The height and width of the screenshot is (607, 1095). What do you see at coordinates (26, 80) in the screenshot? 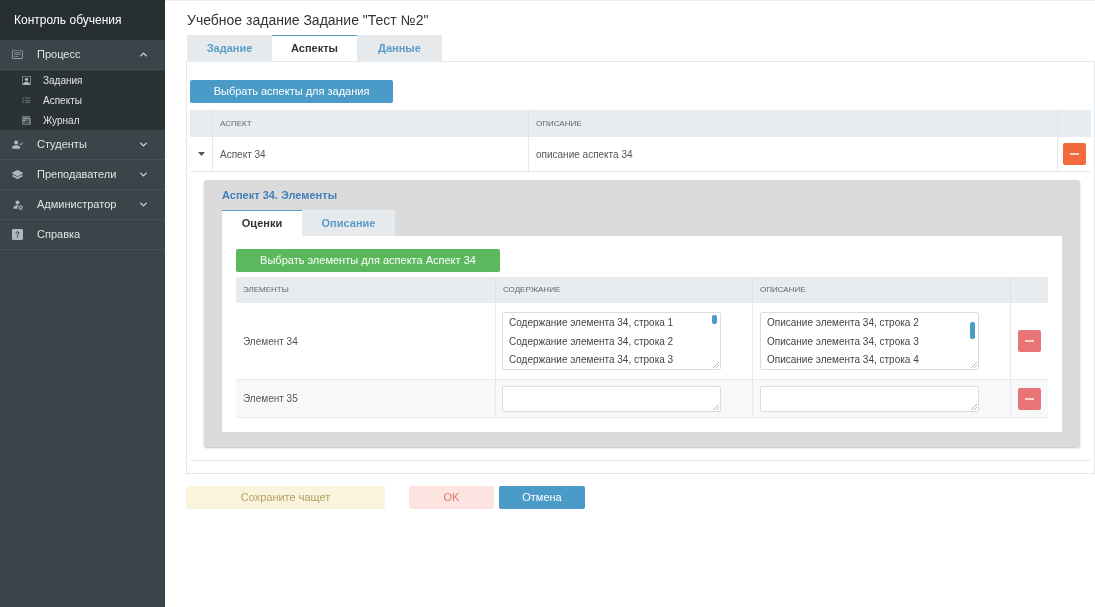
I see `contact-card-icon` at bounding box center [26, 80].